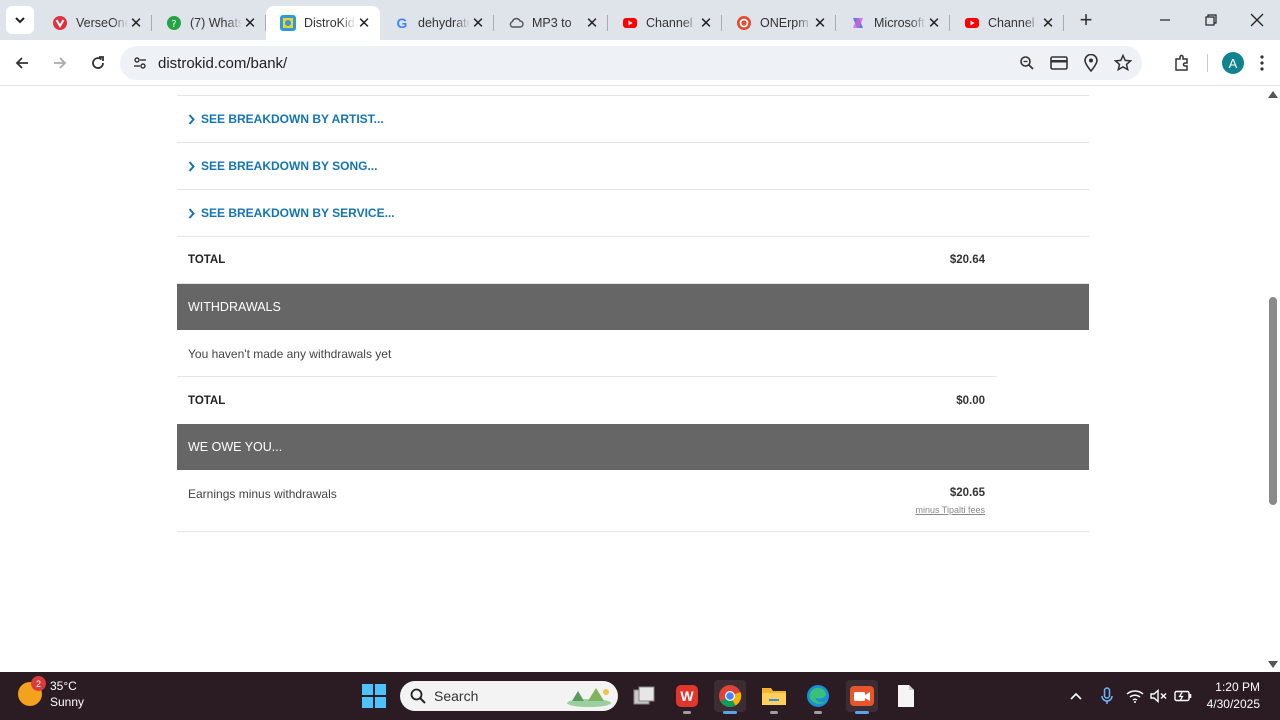 Image resolution: width=1280 pixels, height=720 pixels. I want to click on page-scrollbar, so click(1273, 379).